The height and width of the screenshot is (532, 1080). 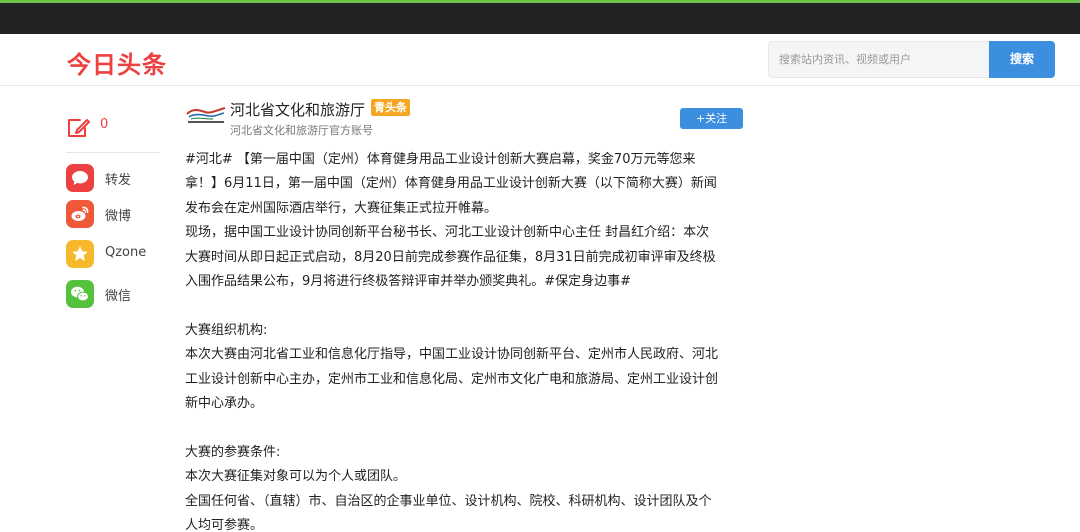 I want to click on author-description: 河北省文化和旅游厅官方账号, so click(x=301, y=130).